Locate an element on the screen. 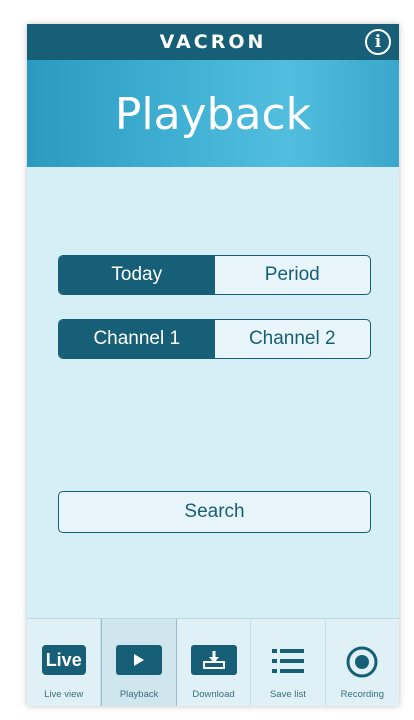 This screenshot has height=720, width=414. tab-download: Download is located at coordinates (214, 662).